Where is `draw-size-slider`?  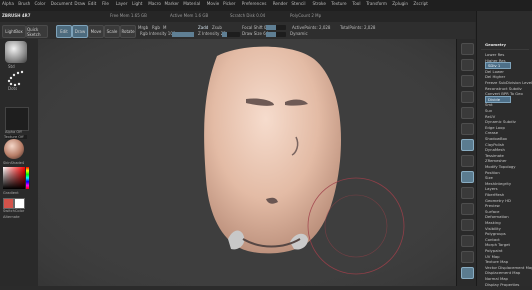
draw-size-slider is located at coordinates (276, 34).